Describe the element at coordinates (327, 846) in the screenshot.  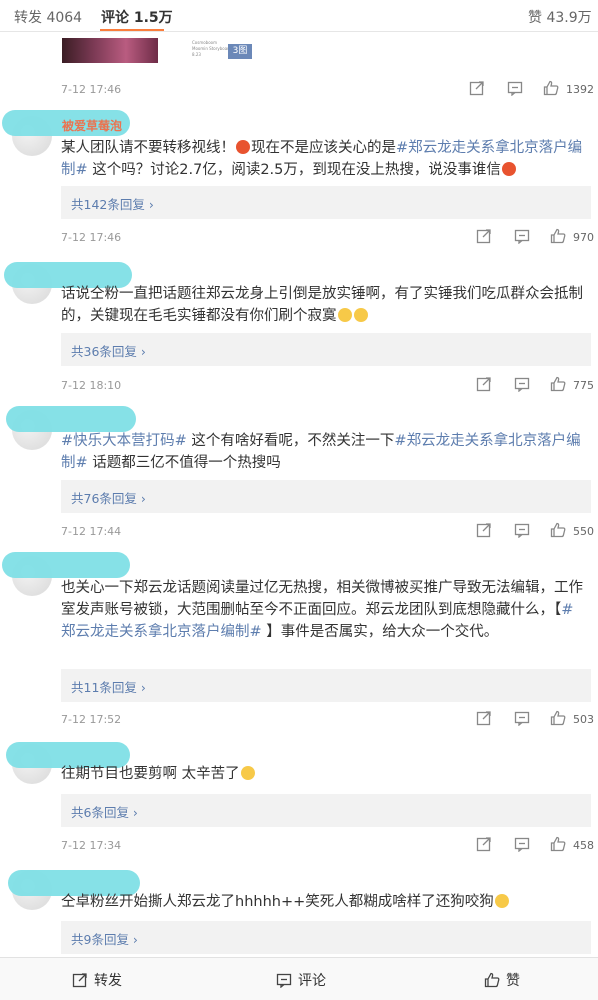
I see `comment-meta: 7-12 17:34 458` at that location.